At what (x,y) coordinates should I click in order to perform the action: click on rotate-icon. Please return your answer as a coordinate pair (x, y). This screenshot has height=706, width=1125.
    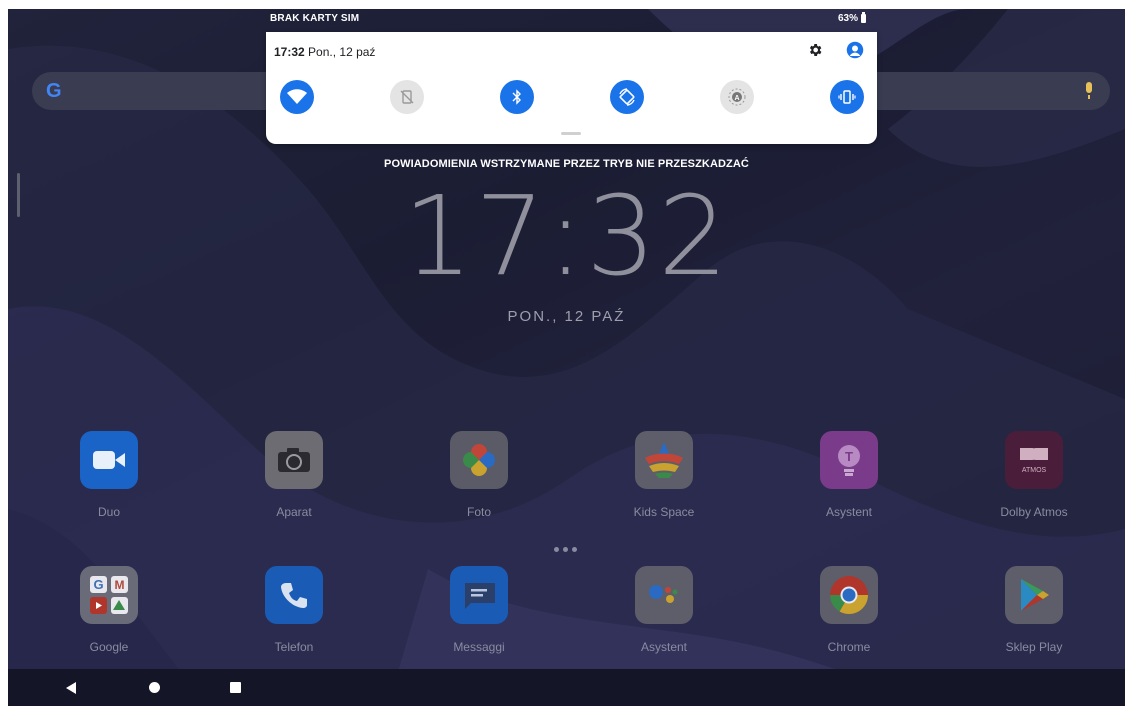
    Looking at the image, I should click on (627, 97).